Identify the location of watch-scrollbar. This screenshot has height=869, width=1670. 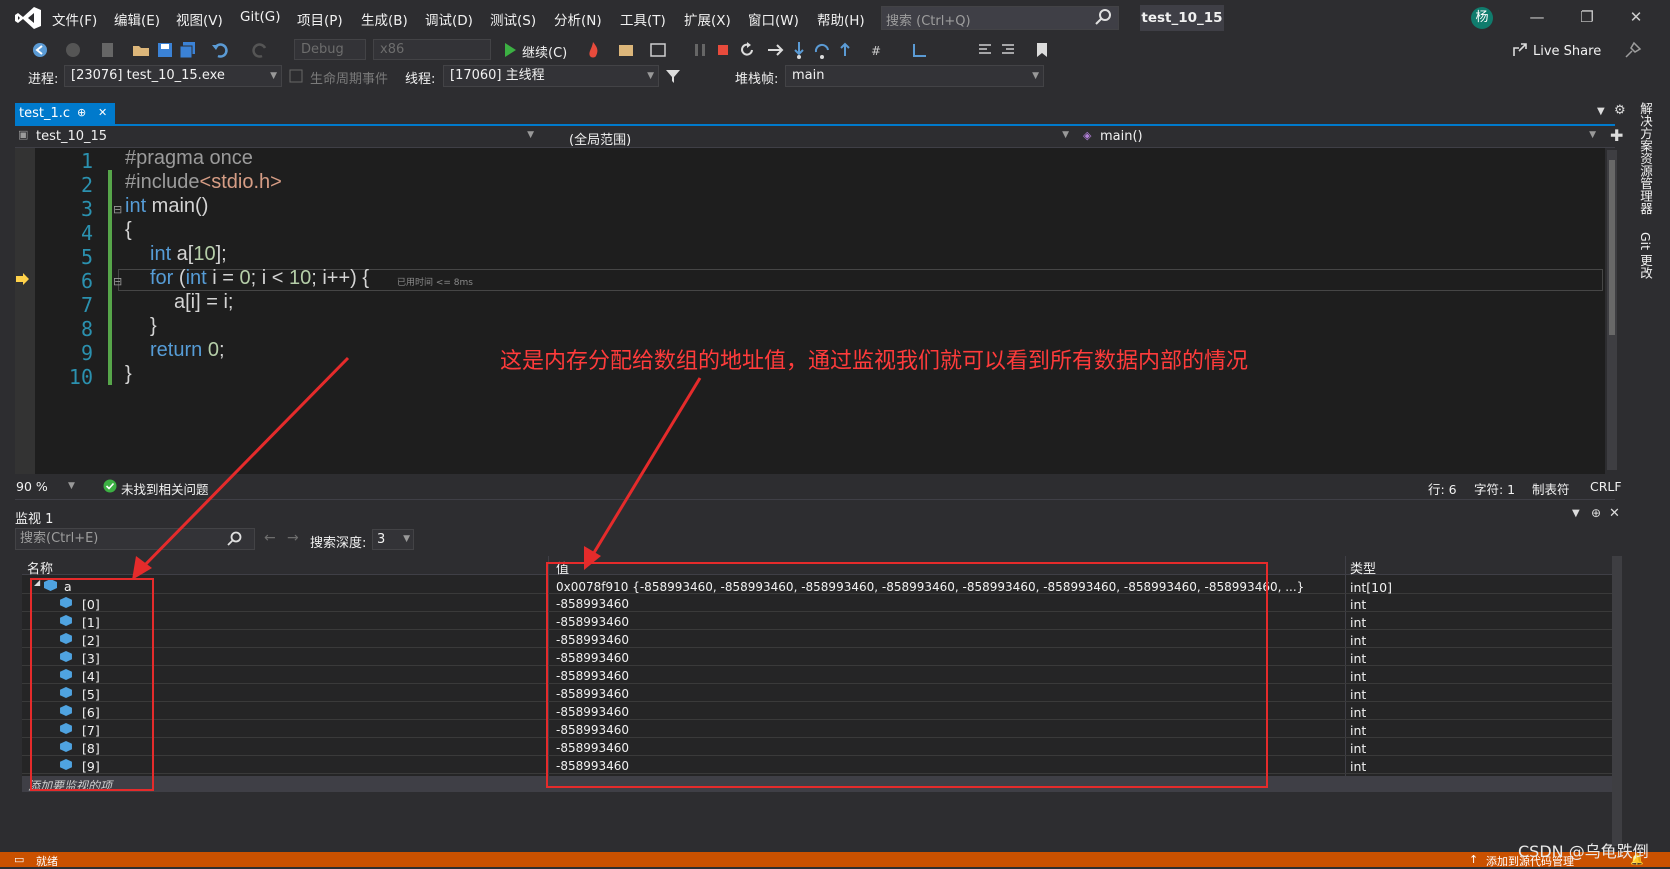
(1617, 701).